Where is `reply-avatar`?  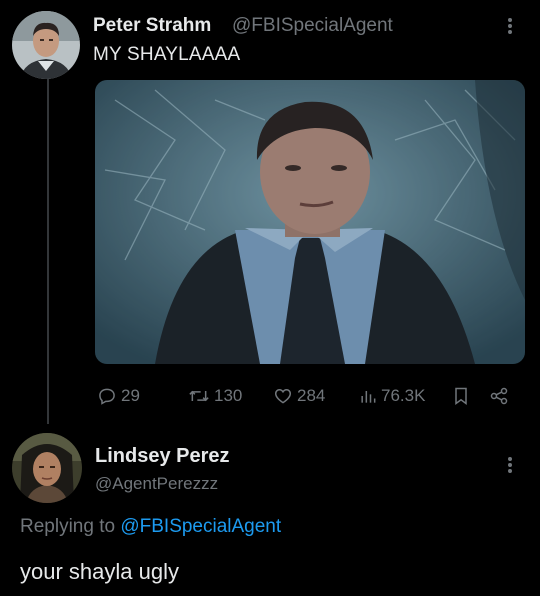 reply-avatar is located at coordinates (47, 468).